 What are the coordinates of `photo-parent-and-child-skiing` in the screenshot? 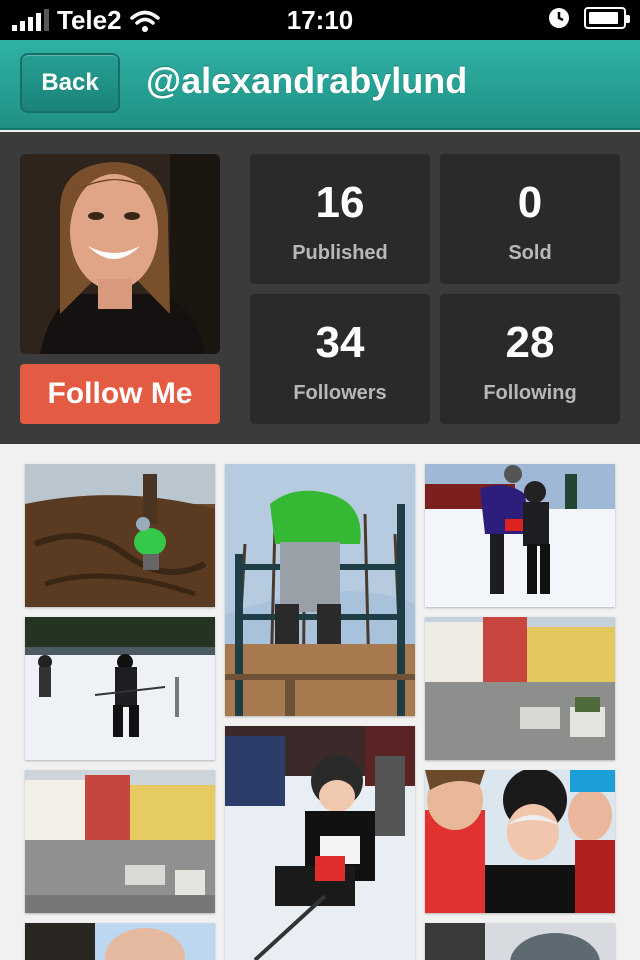 It's located at (520, 535).